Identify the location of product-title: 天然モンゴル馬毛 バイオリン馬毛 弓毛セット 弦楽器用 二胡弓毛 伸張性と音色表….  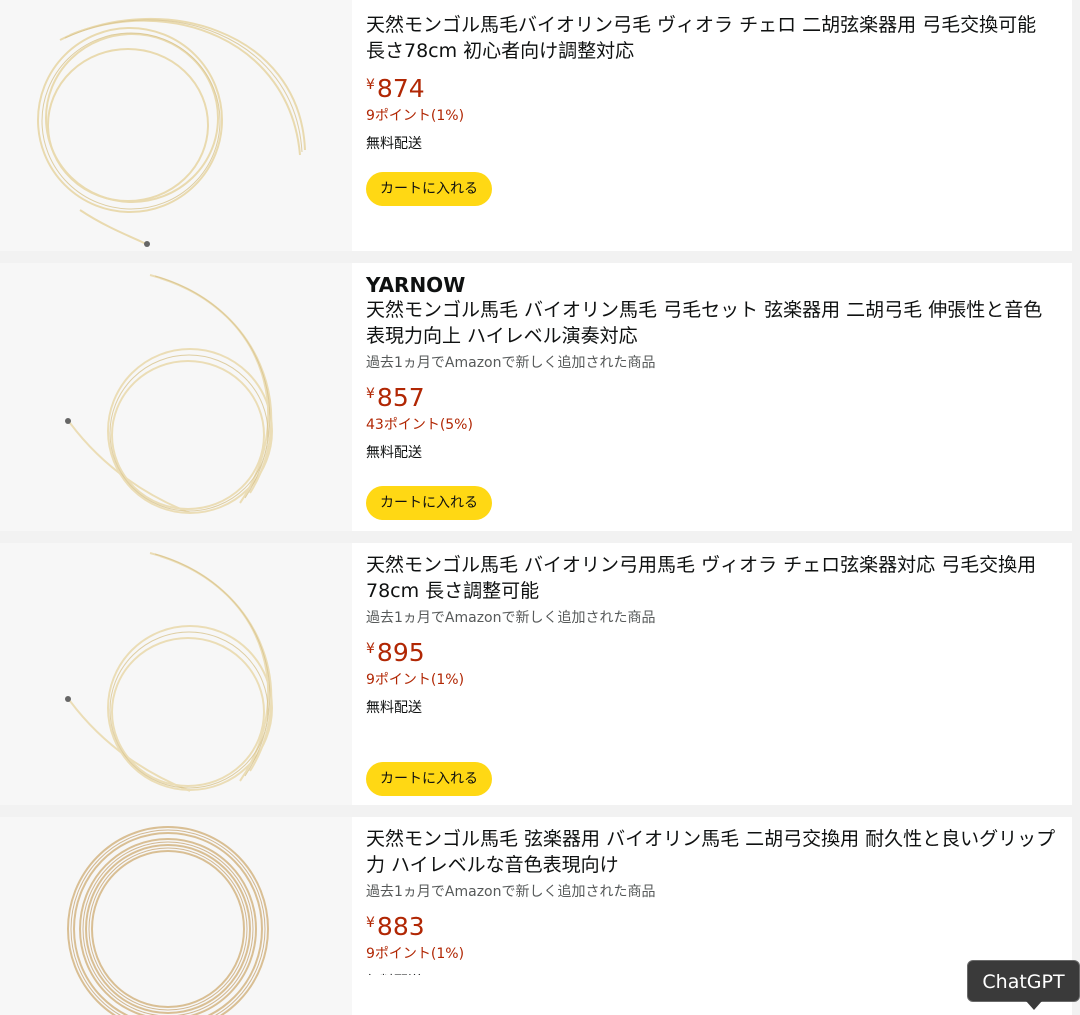
(713, 323).